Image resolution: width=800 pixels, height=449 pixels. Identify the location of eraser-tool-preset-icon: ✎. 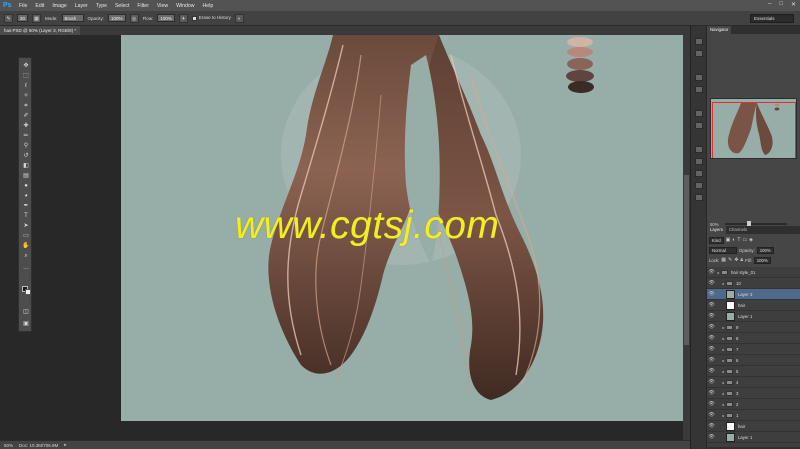
(8, 18).